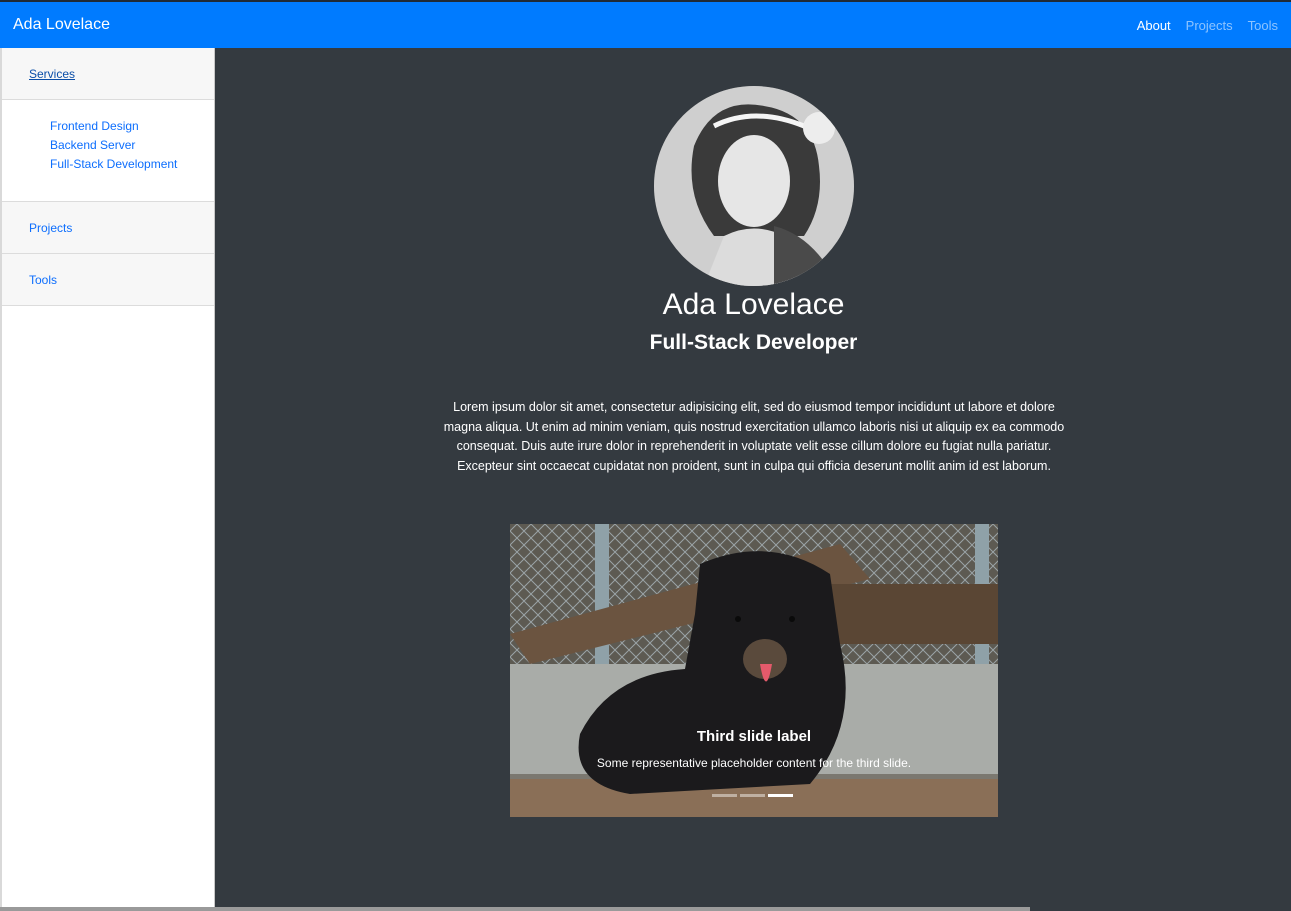 The image size is (1291, 911). I want to click on top-nav-links: About Projects Tools, so click(1207, 25).